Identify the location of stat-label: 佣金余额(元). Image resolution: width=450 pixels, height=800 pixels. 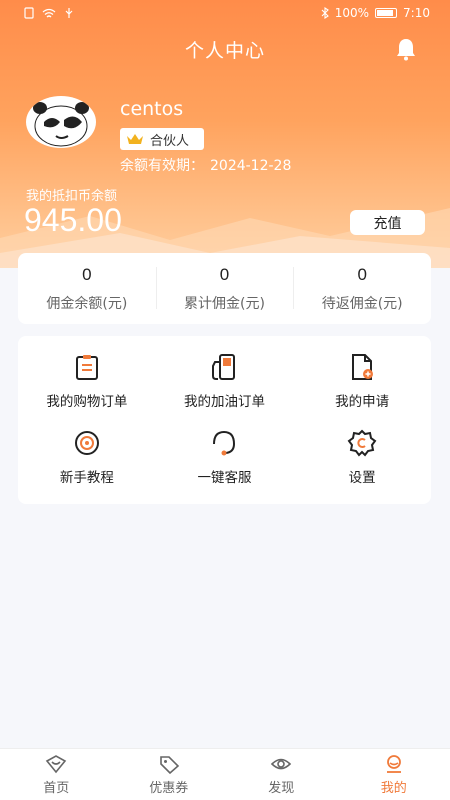
(87, 303).